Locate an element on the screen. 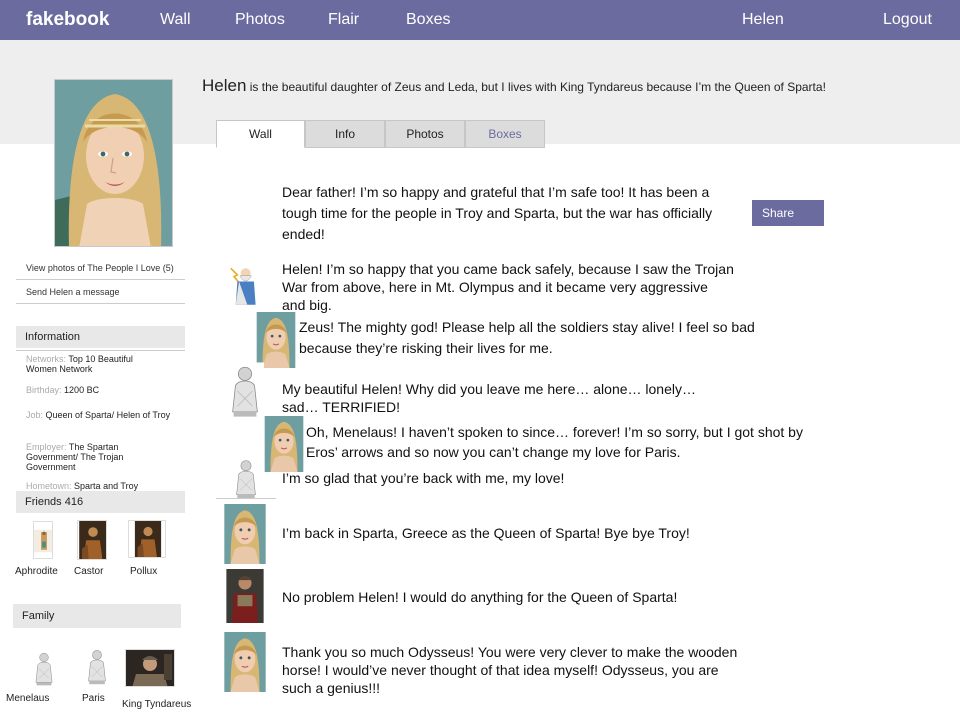 Image resolution: width=960 pixels, height=720 pixels. info-job-value: Queen of Sparta/ Helen of Troy is located at coordinates (108, 415).